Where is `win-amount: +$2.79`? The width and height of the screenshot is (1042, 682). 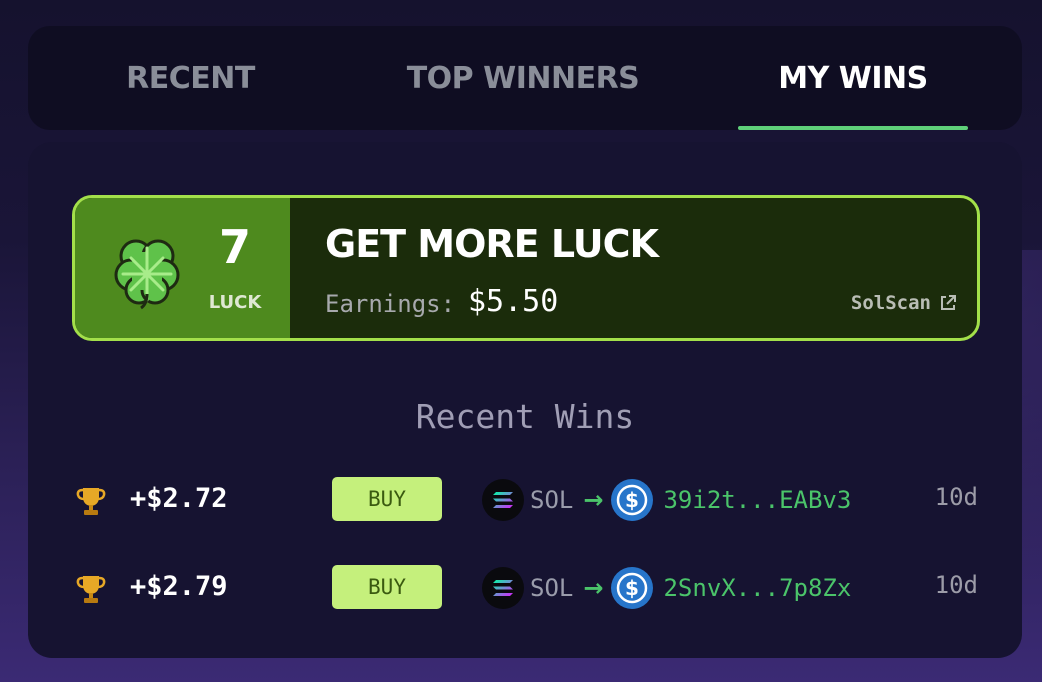 win-amount: +$2.79 is located at coordinates (179, 586).